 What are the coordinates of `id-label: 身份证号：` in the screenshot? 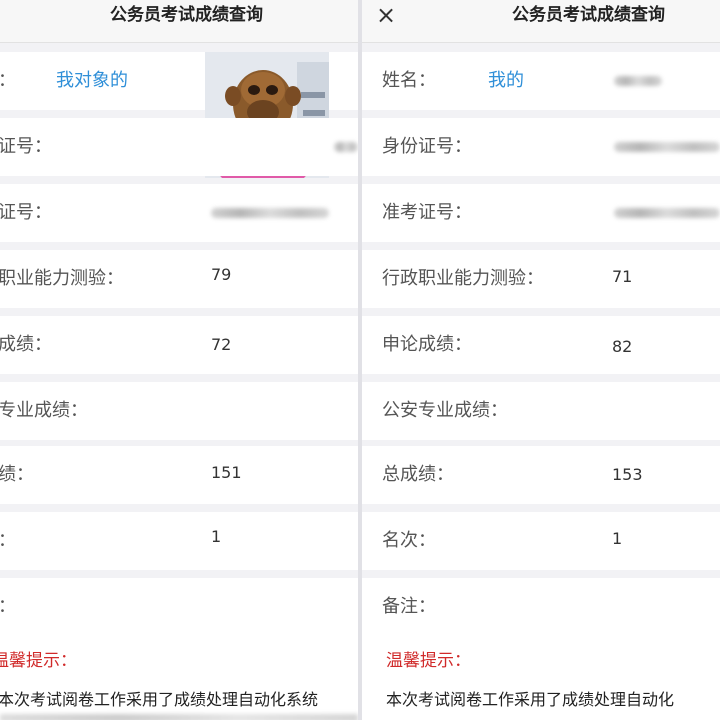 It's located at (427, 146).